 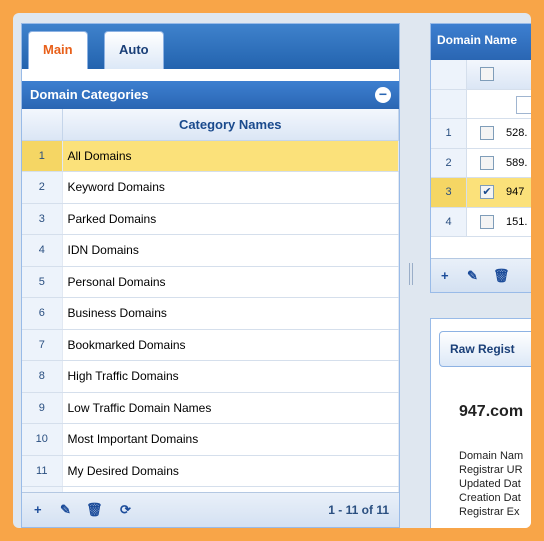 I want to click on collapse-icon: −, so click(x=383, y=95).